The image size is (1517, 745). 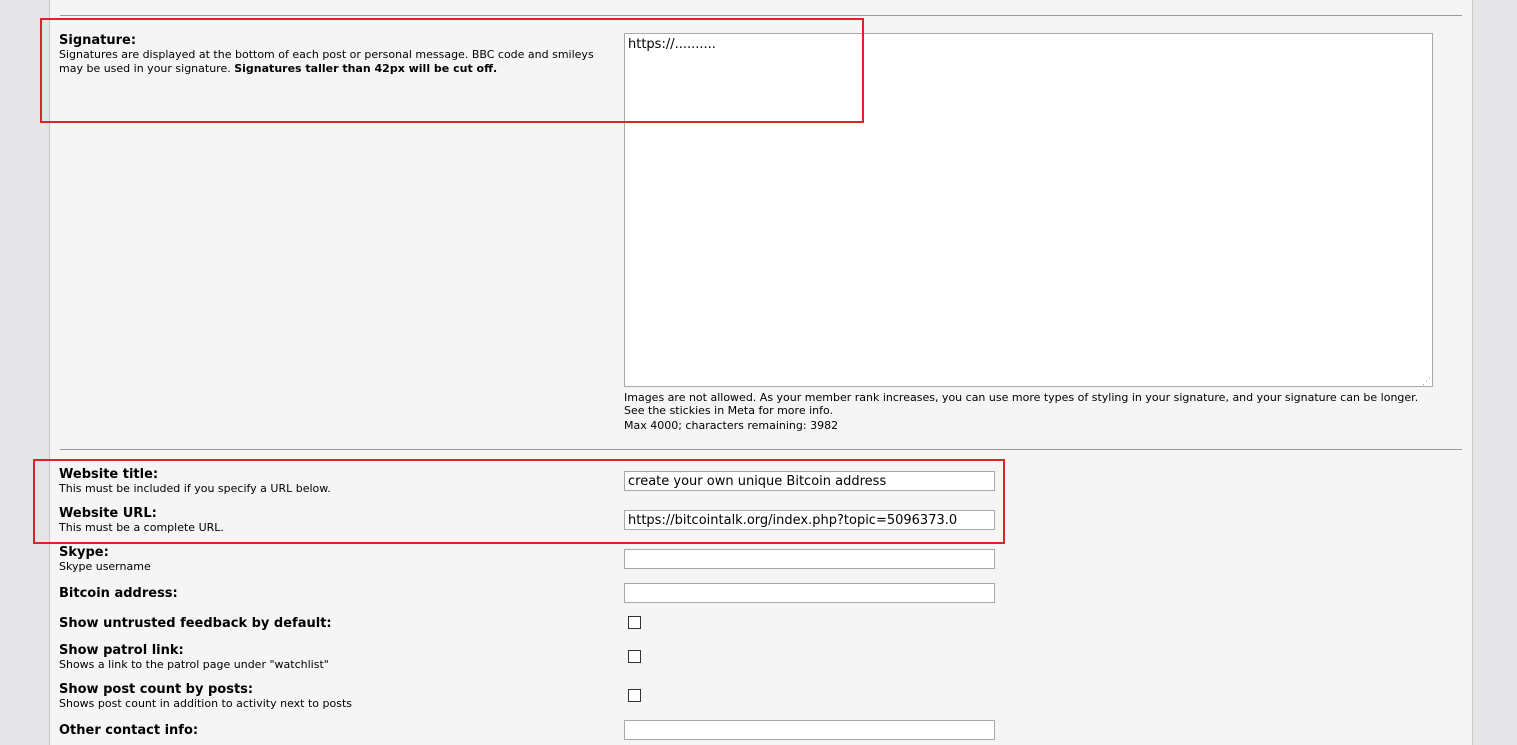 I want to click on post-count-label: Show post count by posts:, so click(x=156, y=689).